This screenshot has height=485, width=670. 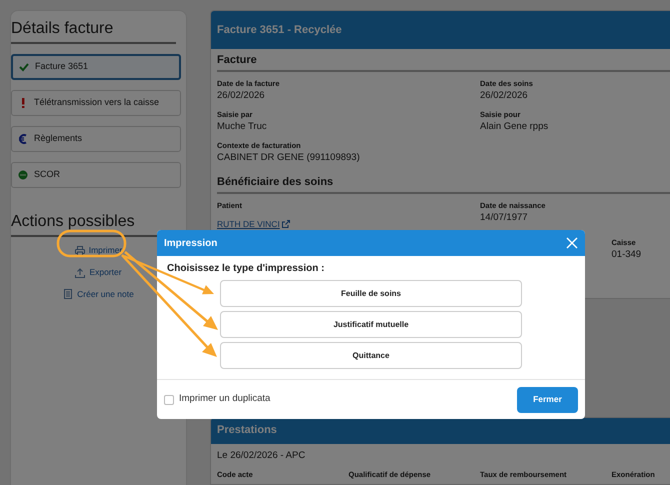 What do you see at coordinates (253, 224) in the screenshot?
I see `patient-link: RUTH DE VINCI` at bounding box center [253, 224].